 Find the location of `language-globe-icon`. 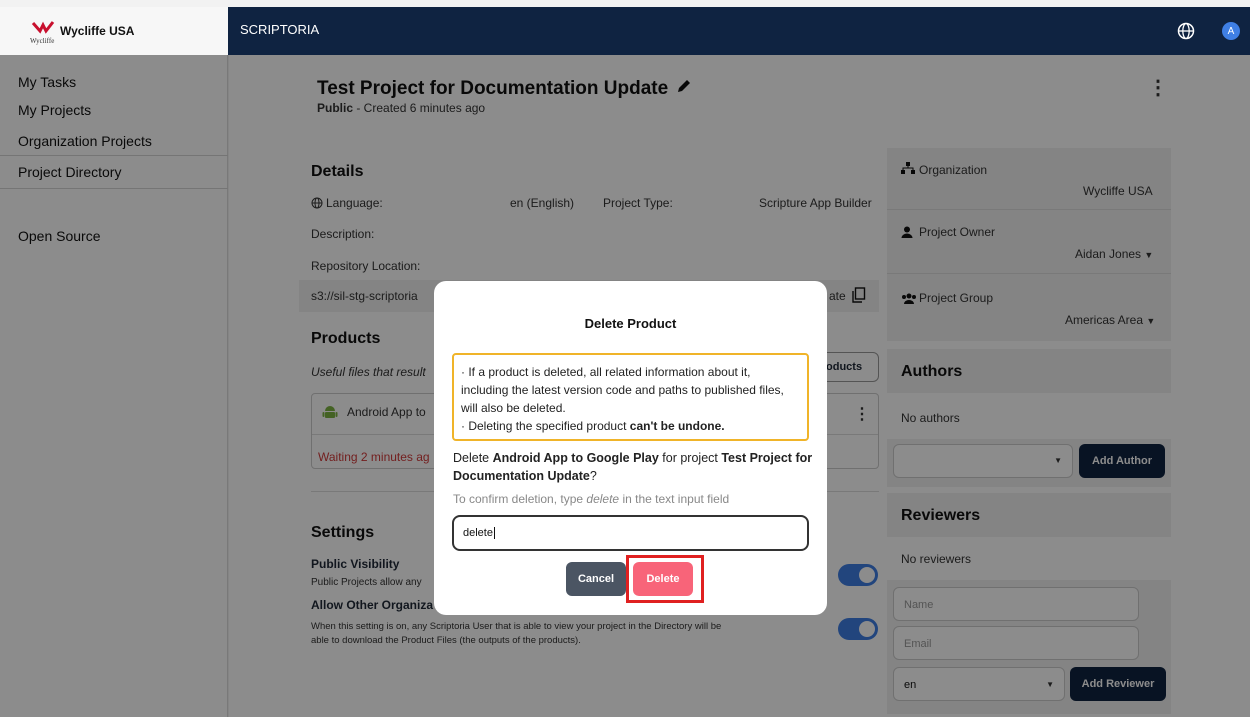

language-globe-icon is located at coordinates (1186, 31).